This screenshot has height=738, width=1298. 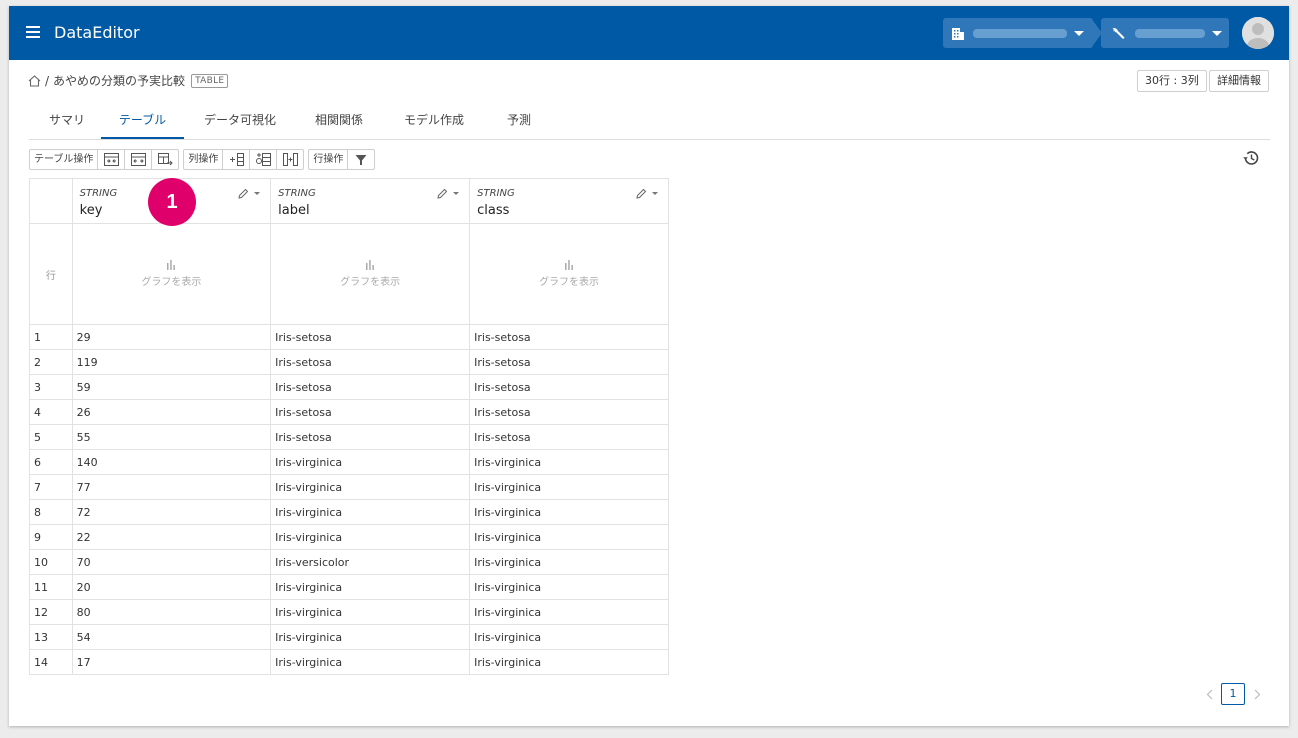 I want to click on row-number: 7, so click(x=51, y=487).